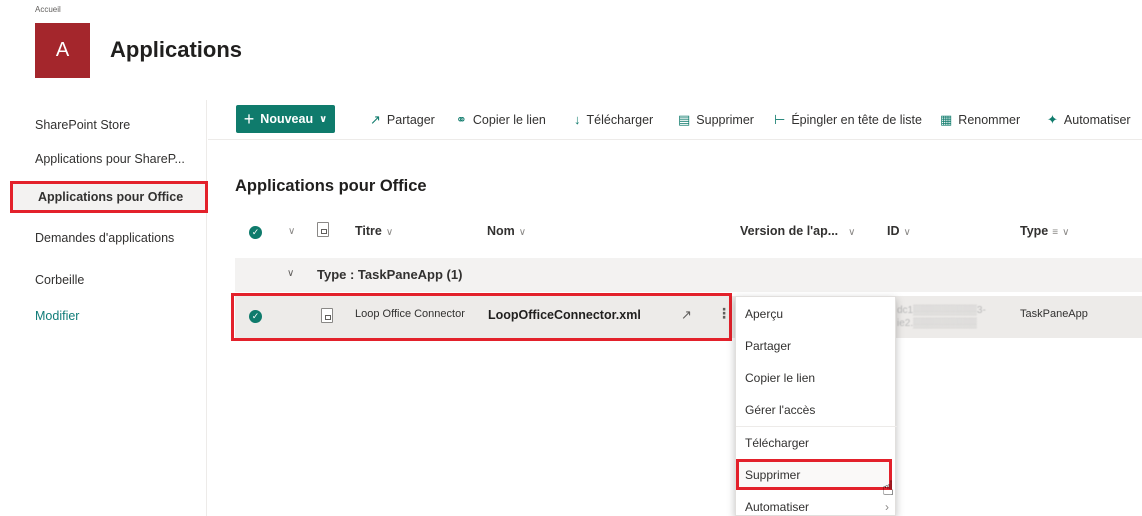 Image resolution: width=1142 pixels, height=516 pixels. Describe the element at coordinates (777, 506) in the screenshot. I see `menu-item-automate-label: Automatiser` at that location.